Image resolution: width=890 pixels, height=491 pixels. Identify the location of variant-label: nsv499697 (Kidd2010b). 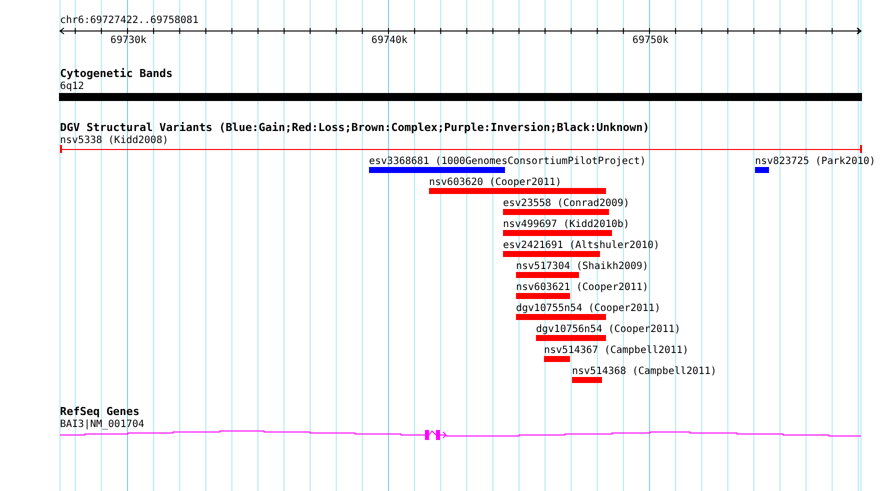
(566, 225).